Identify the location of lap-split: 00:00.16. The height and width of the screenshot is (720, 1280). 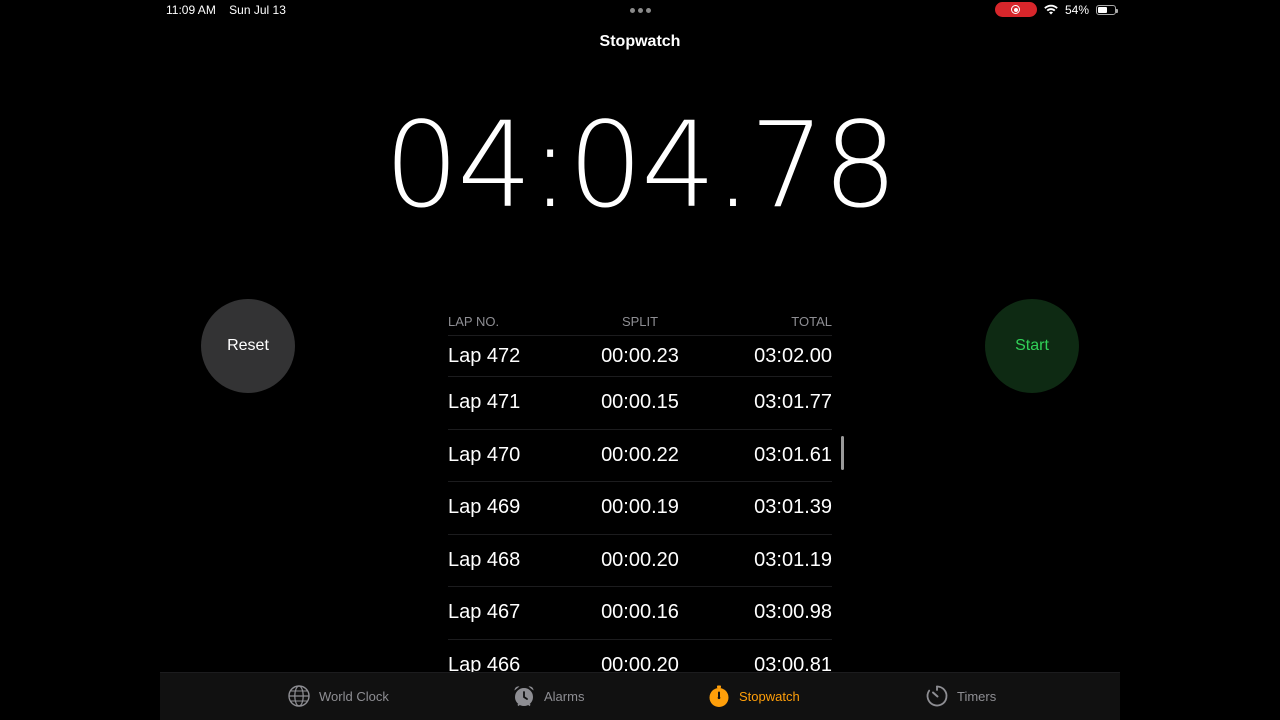
(640, 612).